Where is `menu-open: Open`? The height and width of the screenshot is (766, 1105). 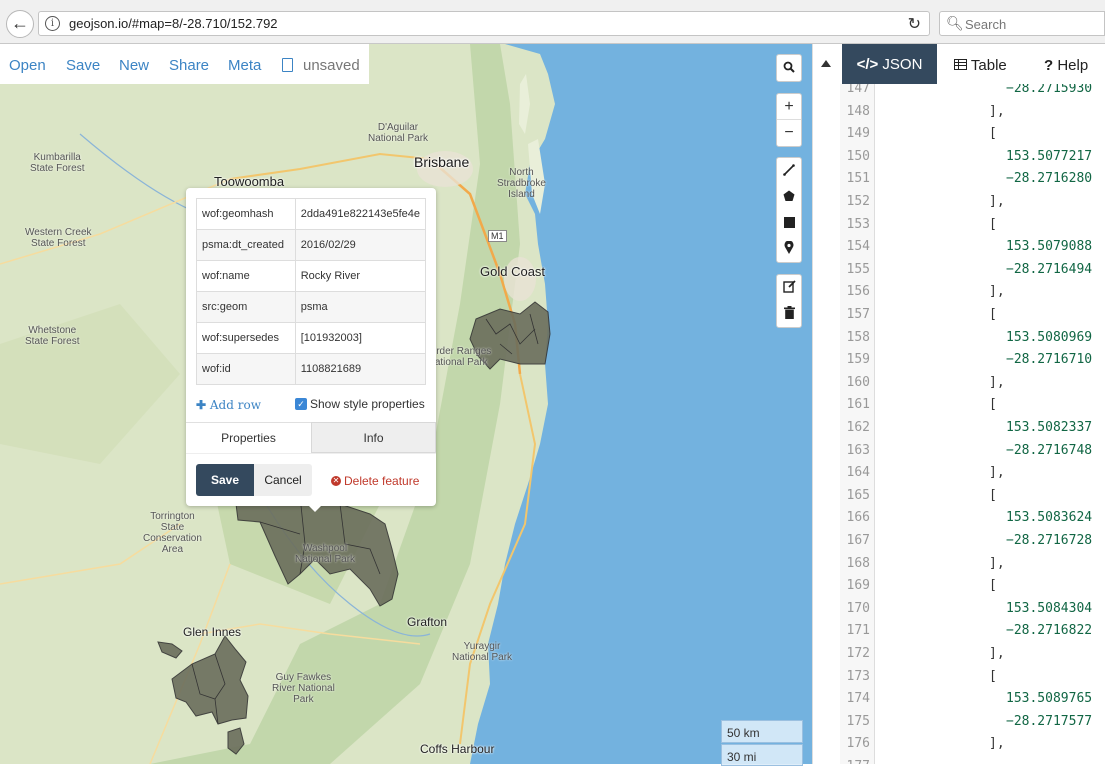 menu-open: Open is located at coordinates (27, 65).